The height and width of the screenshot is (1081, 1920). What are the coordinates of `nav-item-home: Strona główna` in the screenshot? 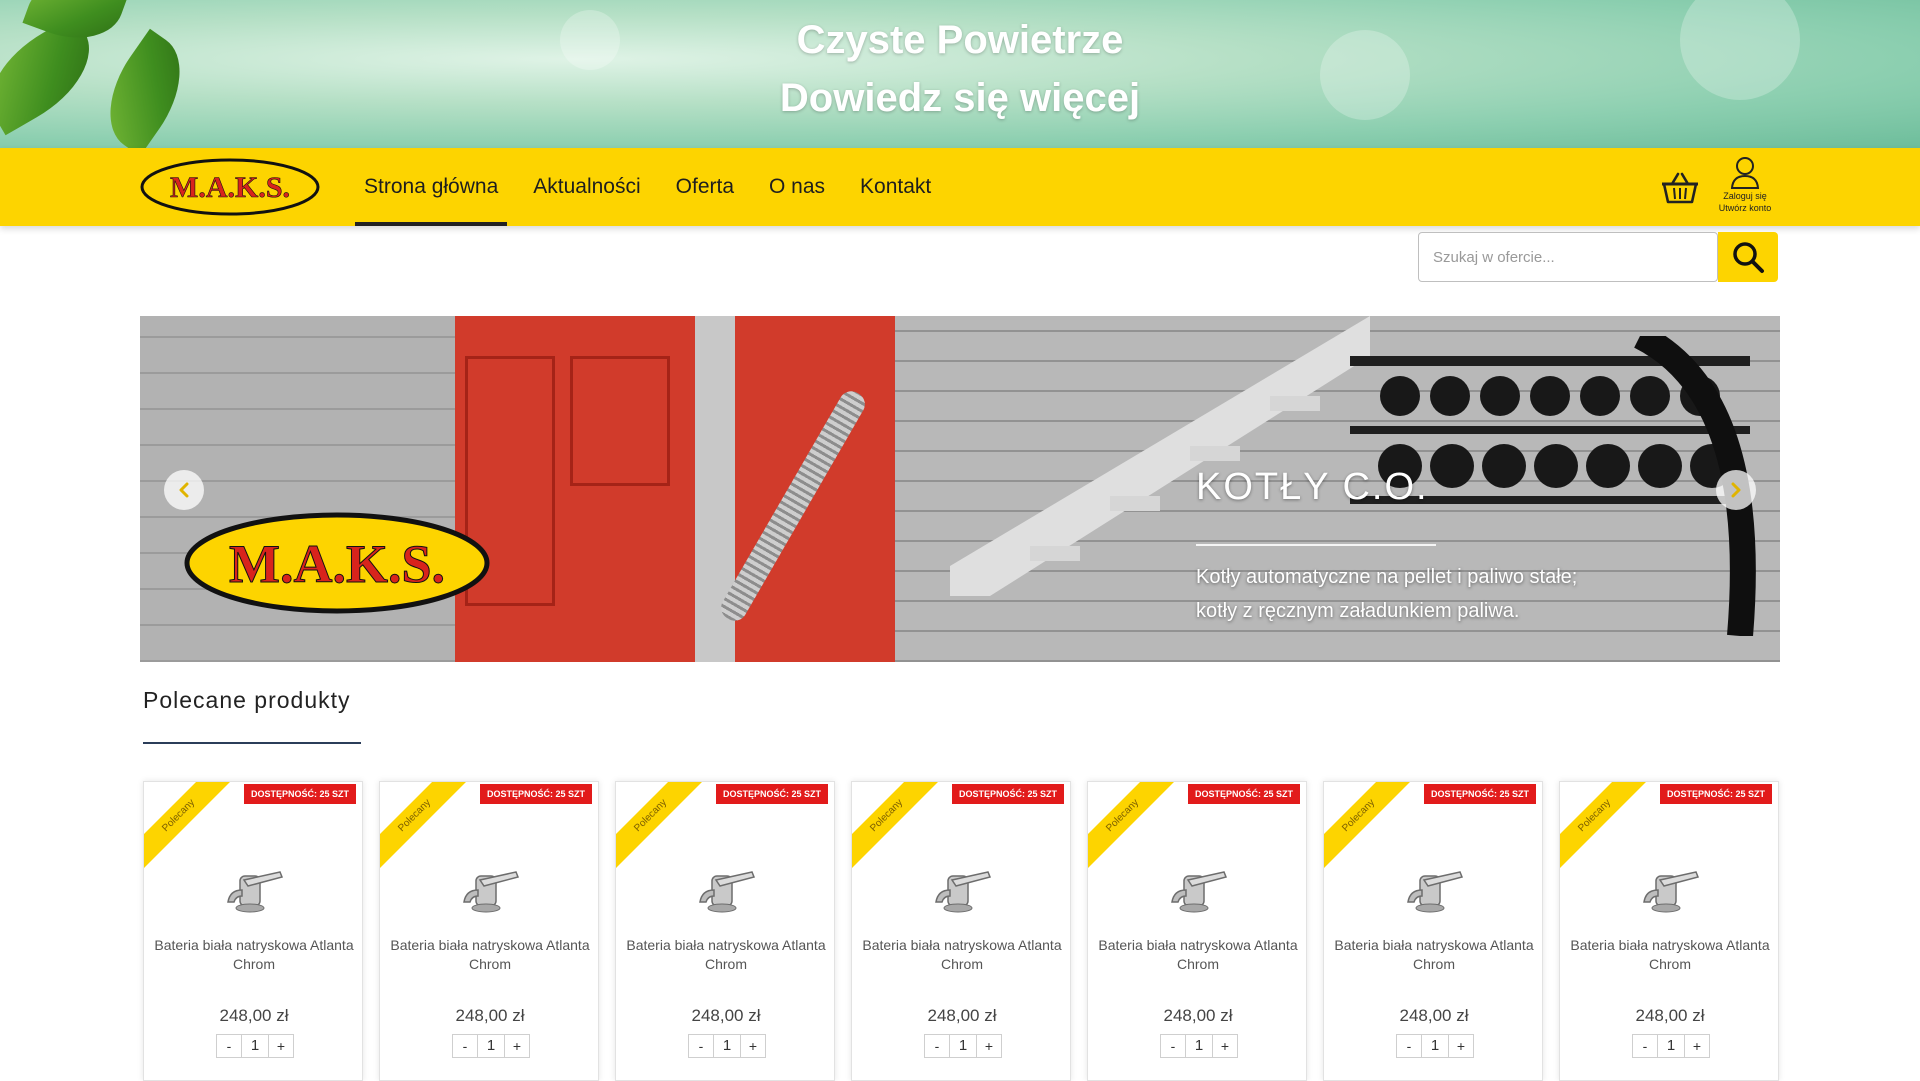 It's located at (431, 187).